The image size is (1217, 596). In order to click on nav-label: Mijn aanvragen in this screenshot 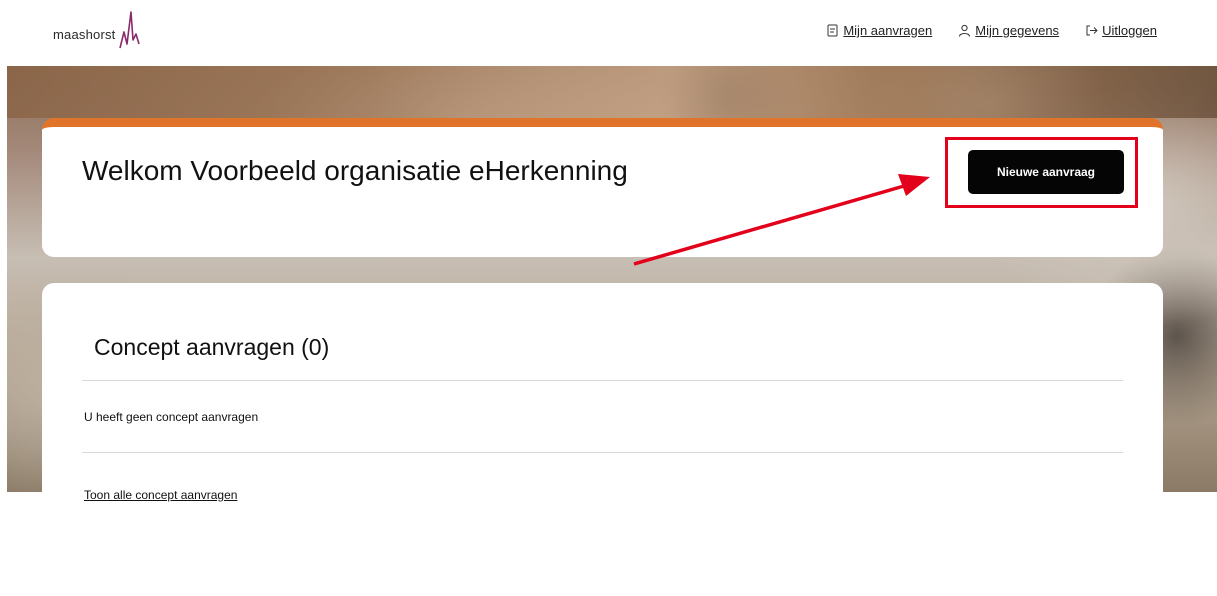, I will do `click(888, 30)`.